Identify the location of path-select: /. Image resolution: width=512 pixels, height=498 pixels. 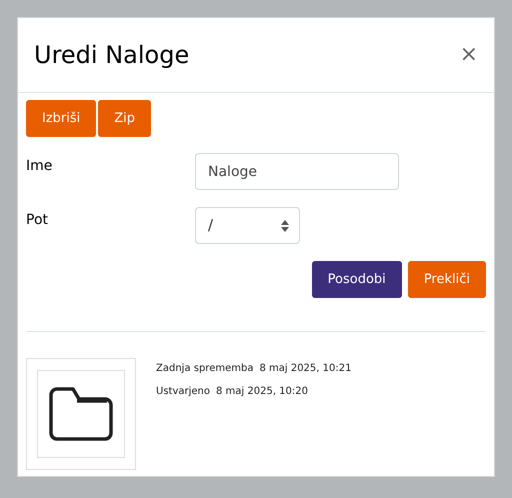
(247, 225).